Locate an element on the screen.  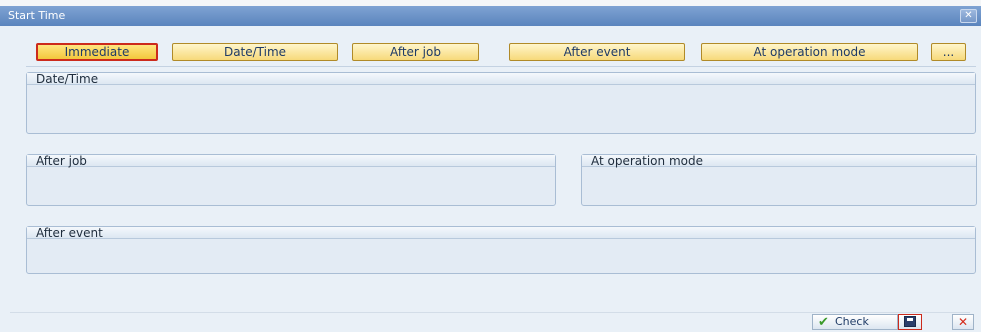
close-icon: ✕ is located at coordinates (968, 15).